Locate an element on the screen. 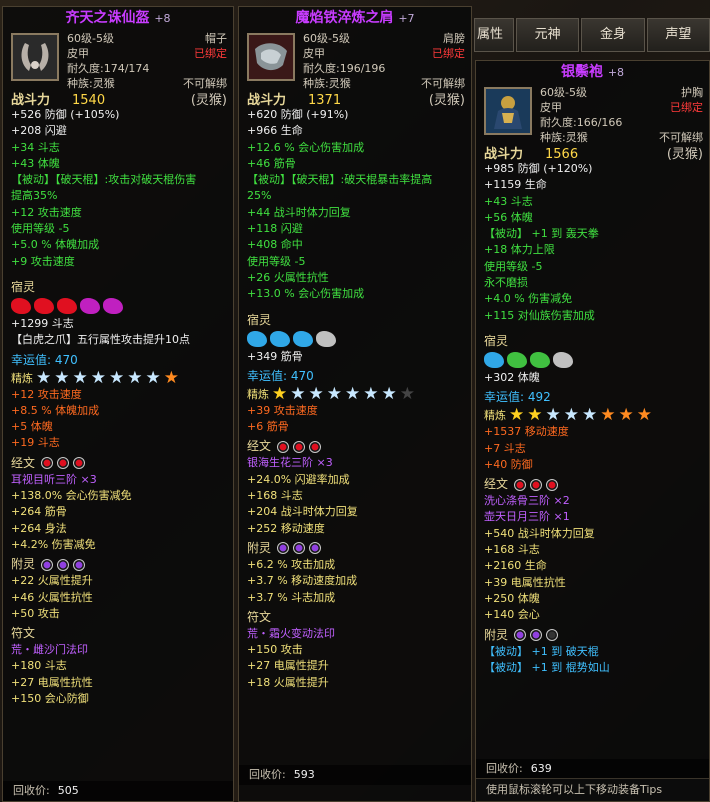  combat-power: 战斗力 1566 (灵猴) is located at coordinates (593, 154).